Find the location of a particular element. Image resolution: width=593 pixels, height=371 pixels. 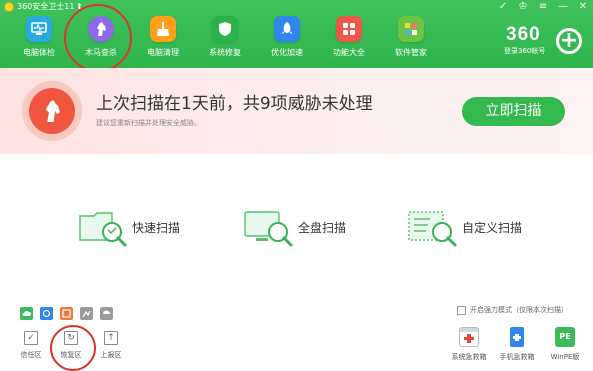

folder-scan-icon is located at coordinates (103, 229).